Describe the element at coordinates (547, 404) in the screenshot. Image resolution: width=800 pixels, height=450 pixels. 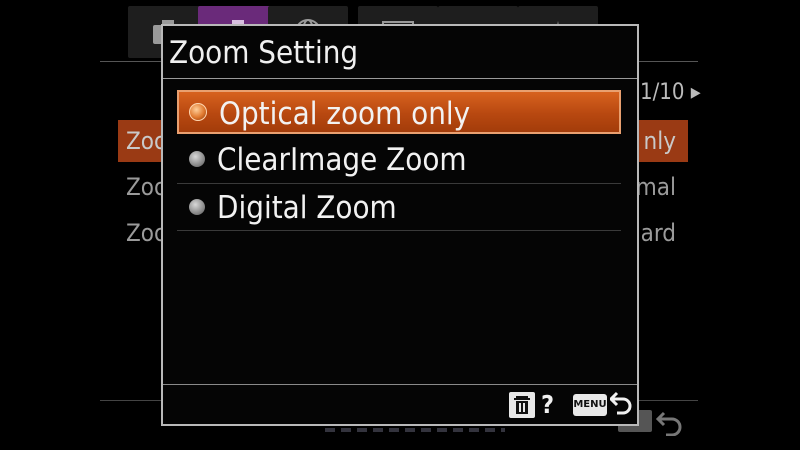
I see `help-button: ?` at that location.